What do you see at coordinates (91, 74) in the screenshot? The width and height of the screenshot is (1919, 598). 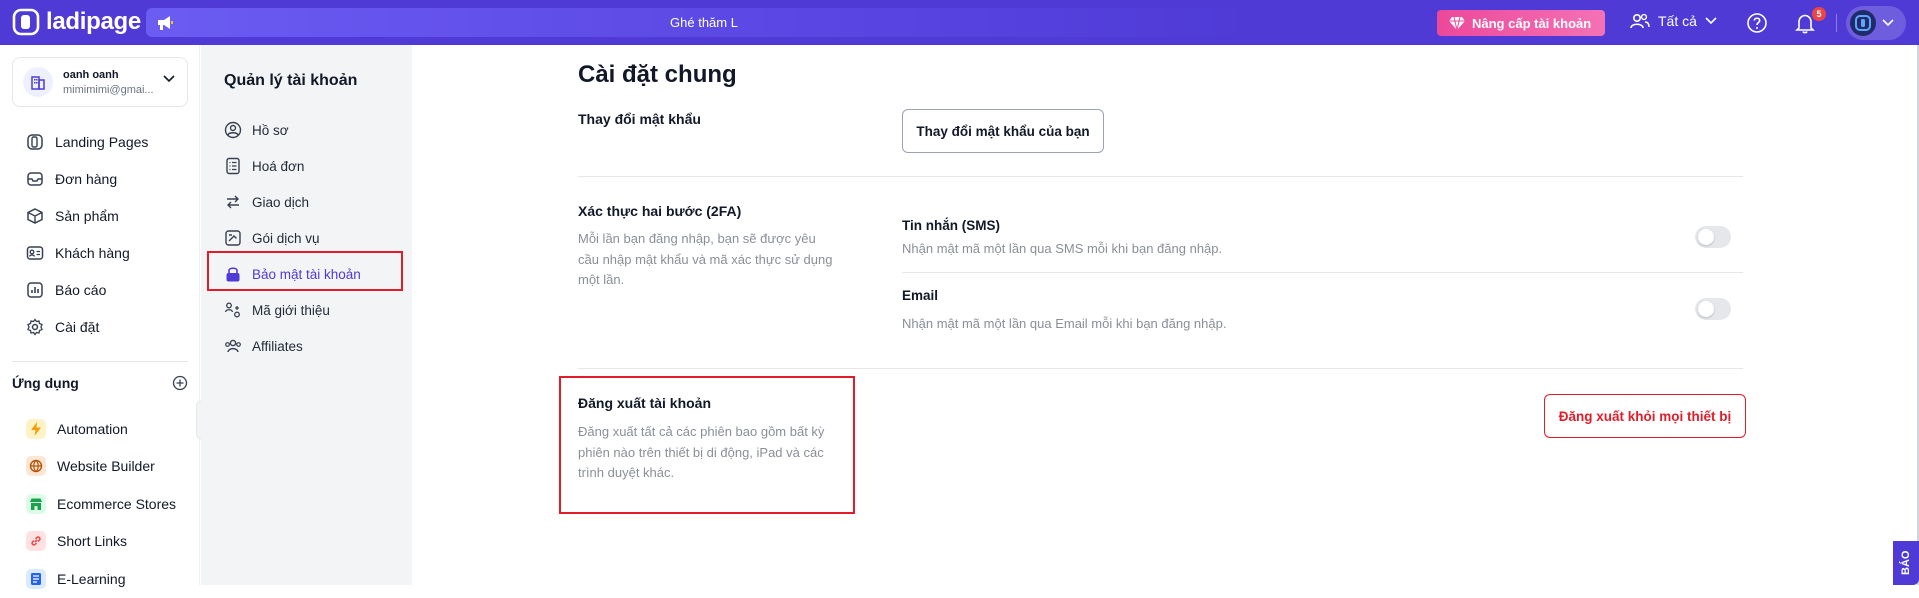 I see `account-name: oanh oanh` at bounding box center [91, 74].